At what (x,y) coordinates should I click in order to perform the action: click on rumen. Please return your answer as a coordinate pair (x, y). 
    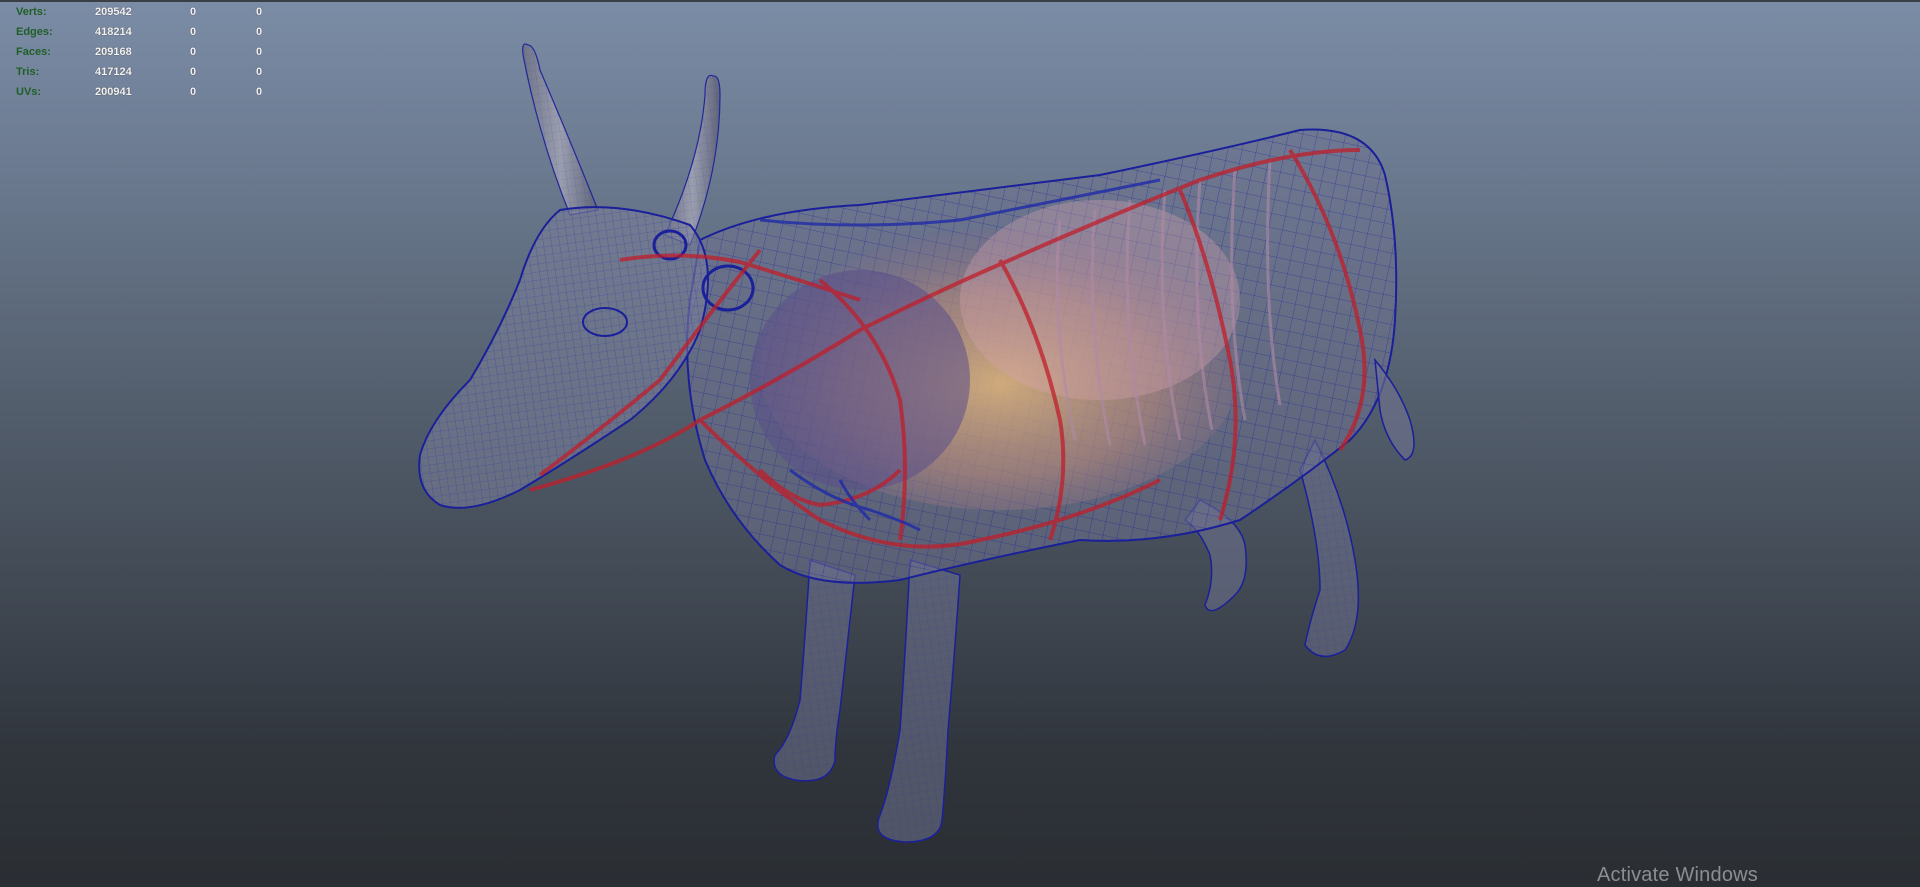
    Looking at the image, I should click on (860, 380).